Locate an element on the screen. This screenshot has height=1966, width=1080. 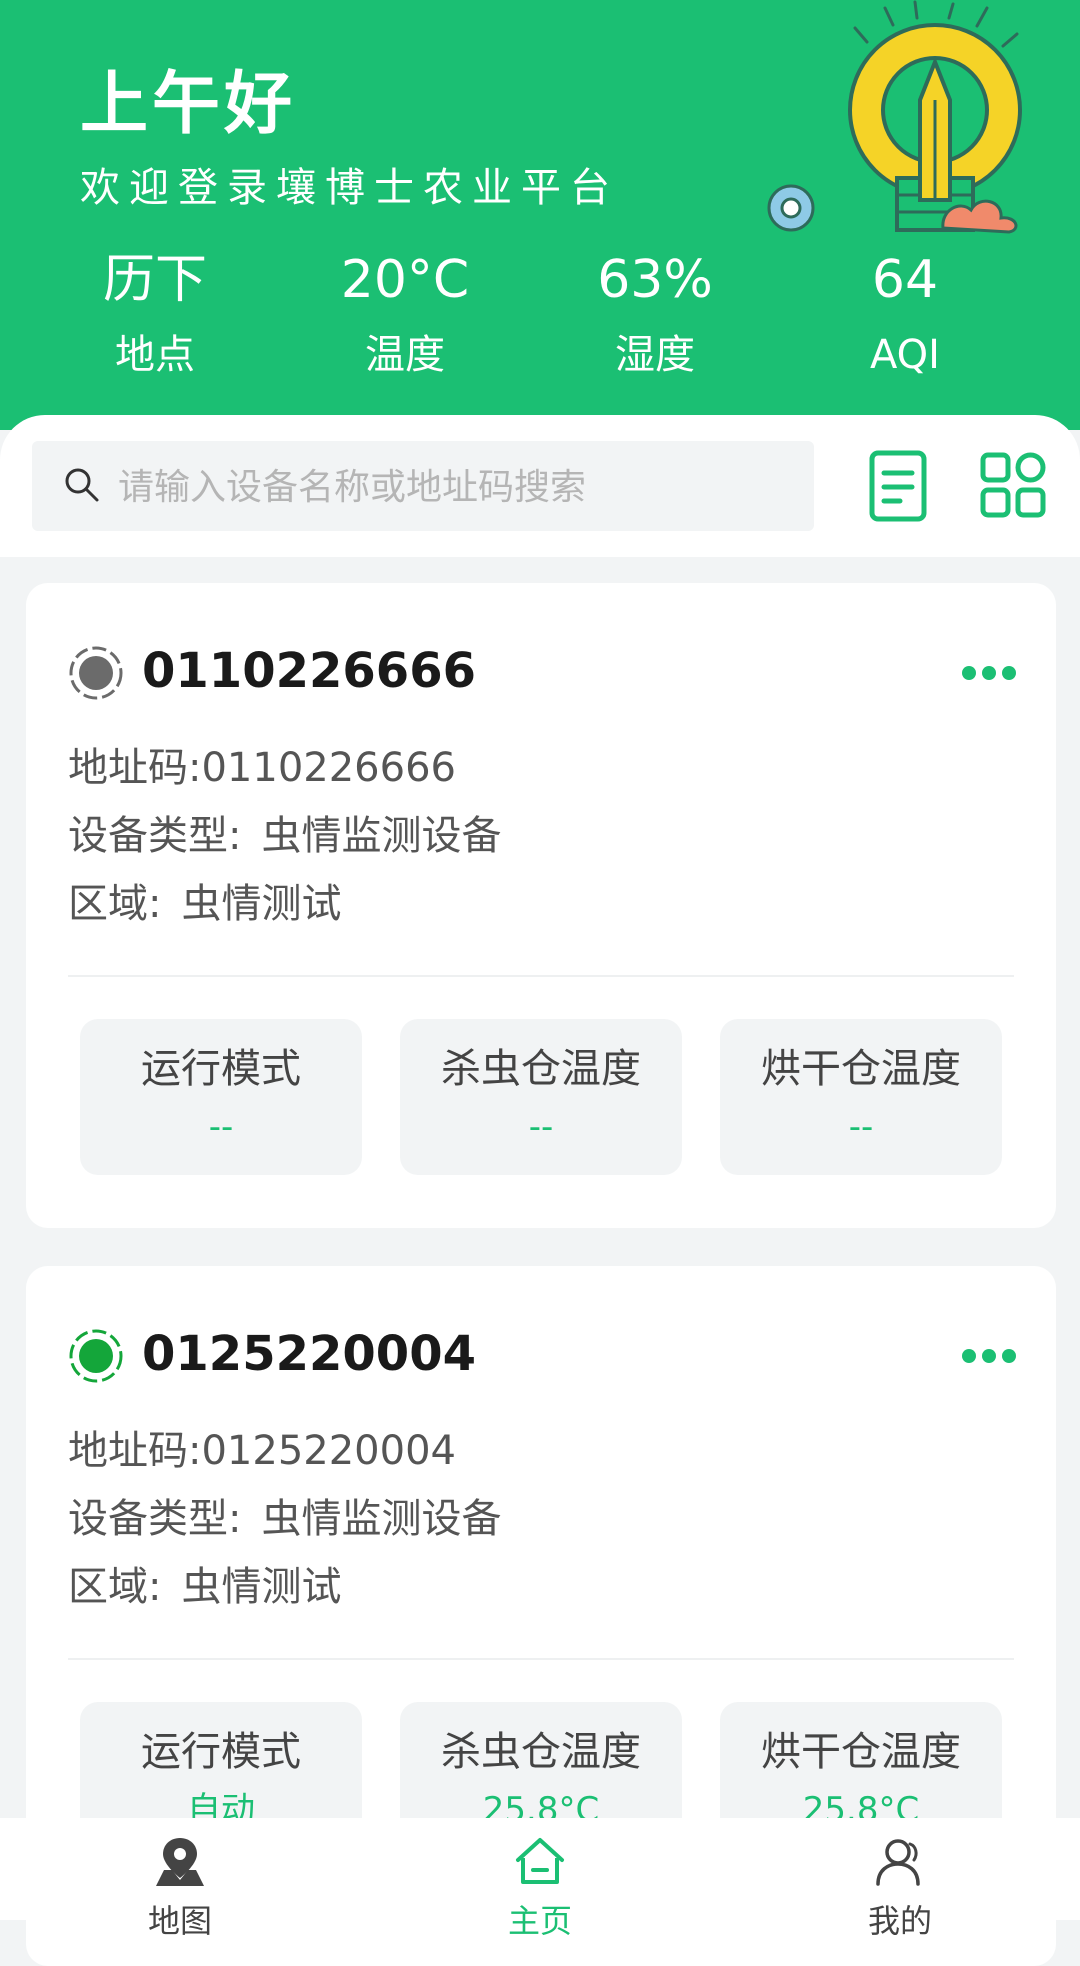
address-row: 地址码:0110226666 is located at coordinates (262, 764).